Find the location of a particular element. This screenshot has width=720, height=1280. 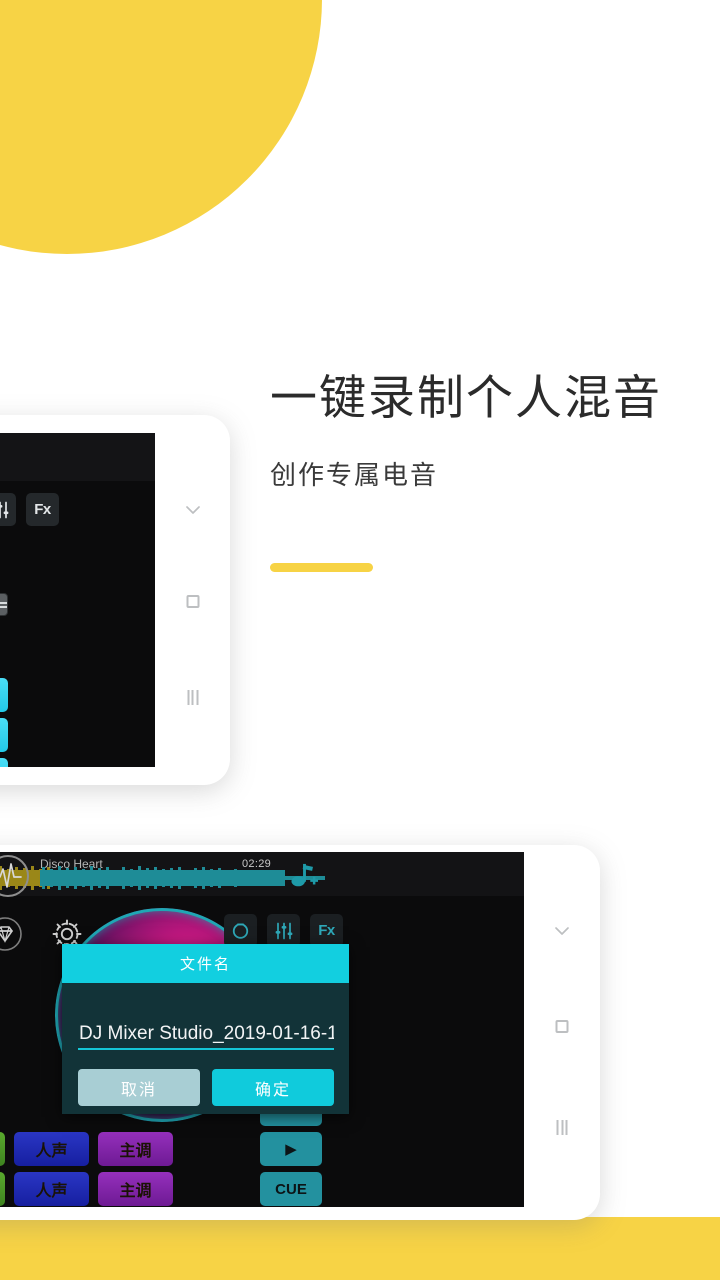

pad-r1-4-label: 人声 is located at coordinates (51, 1151).